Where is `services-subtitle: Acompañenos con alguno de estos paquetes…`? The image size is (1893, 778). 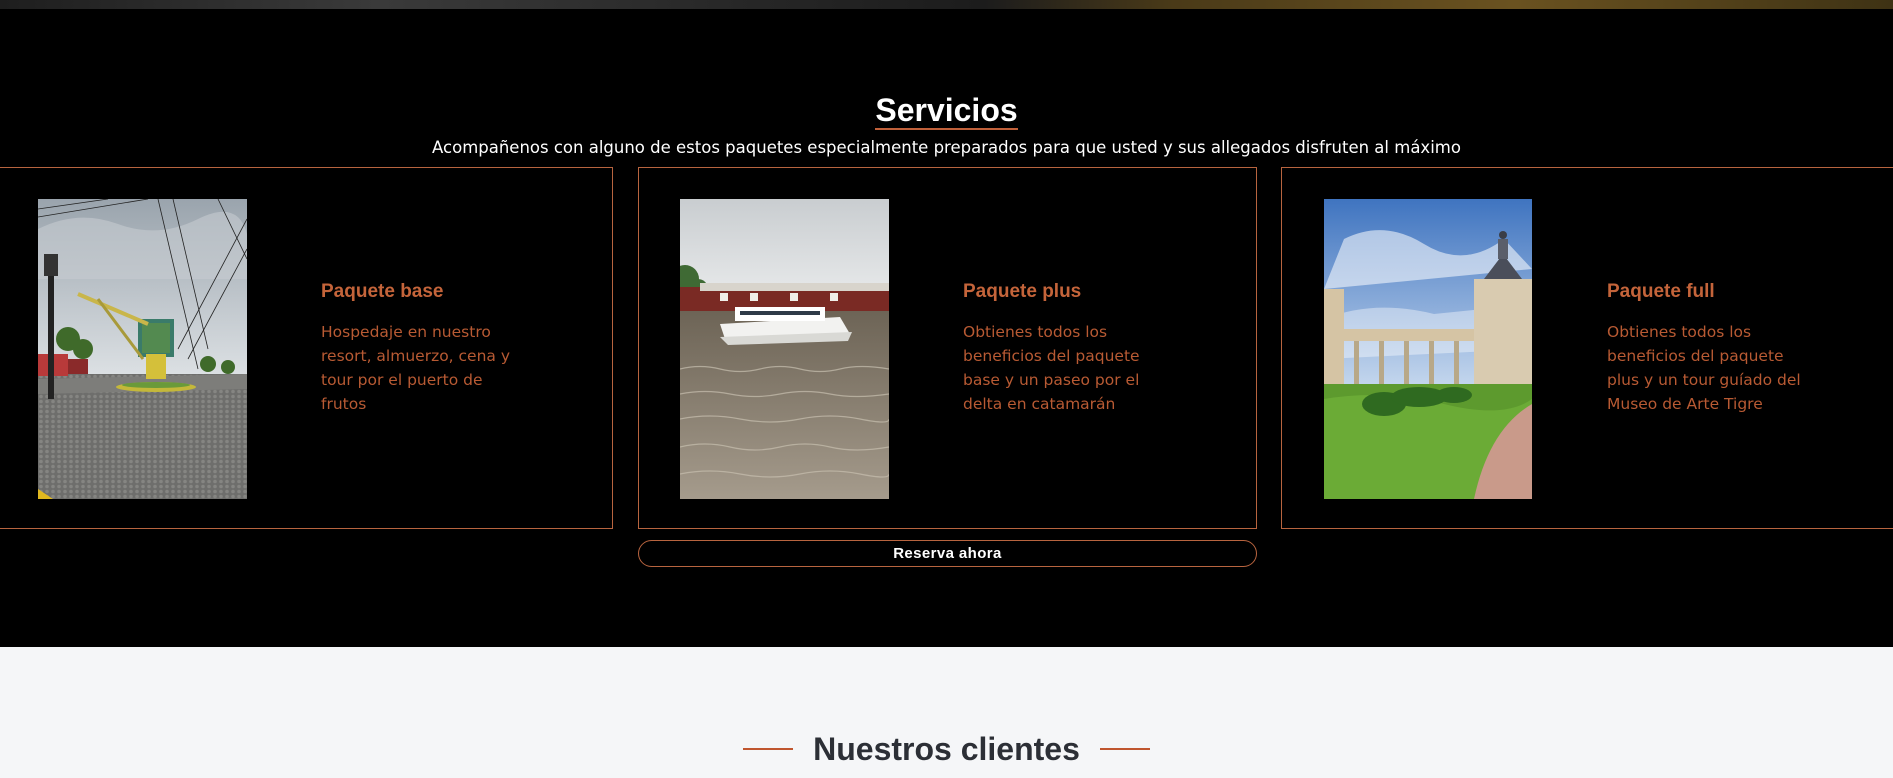
services-subtitle: Acompañenos con alguno de estos paquetes… is located at coordinates (946, 147).